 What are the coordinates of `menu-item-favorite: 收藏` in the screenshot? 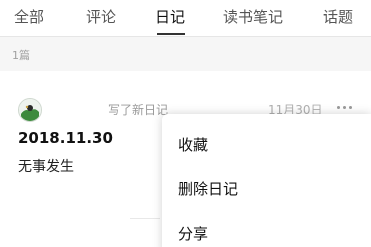 It's located at (193, 144).